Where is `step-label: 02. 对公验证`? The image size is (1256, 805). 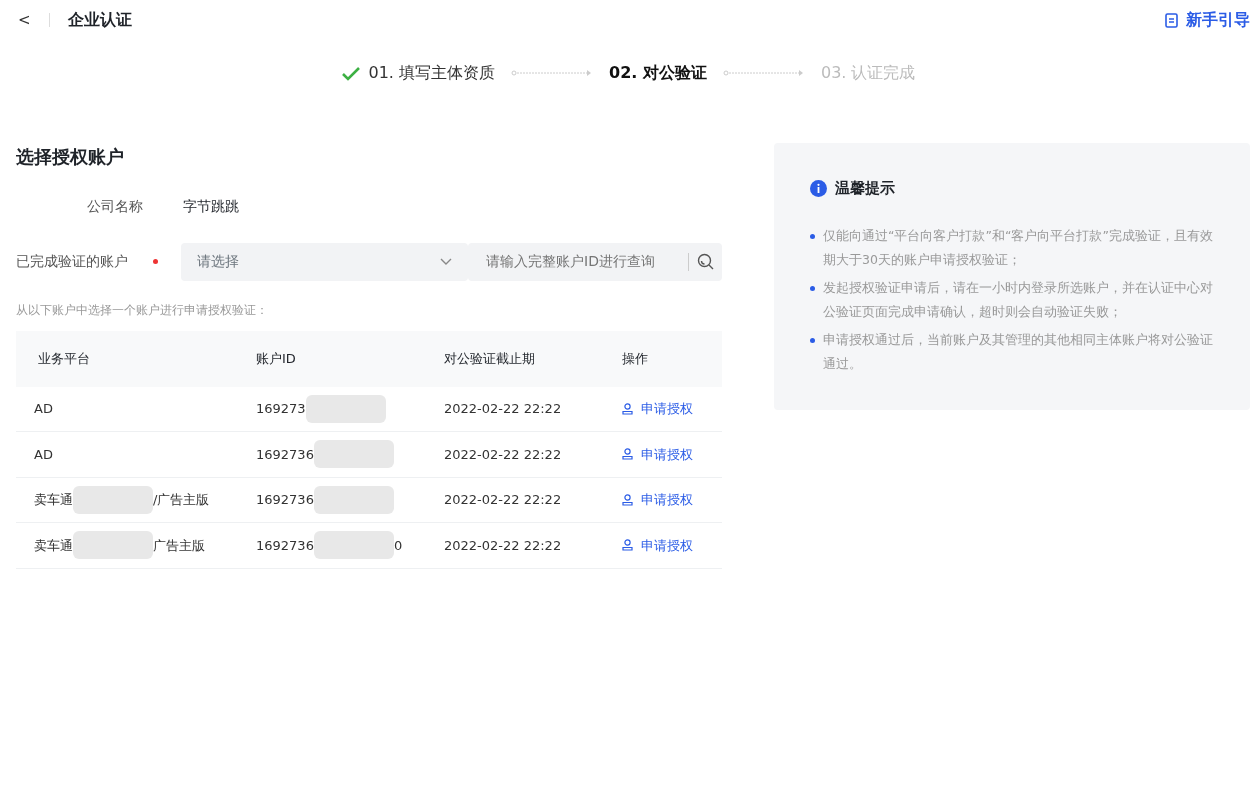 step-label: 02. 对公验证 is located at coordinates (658, 73).